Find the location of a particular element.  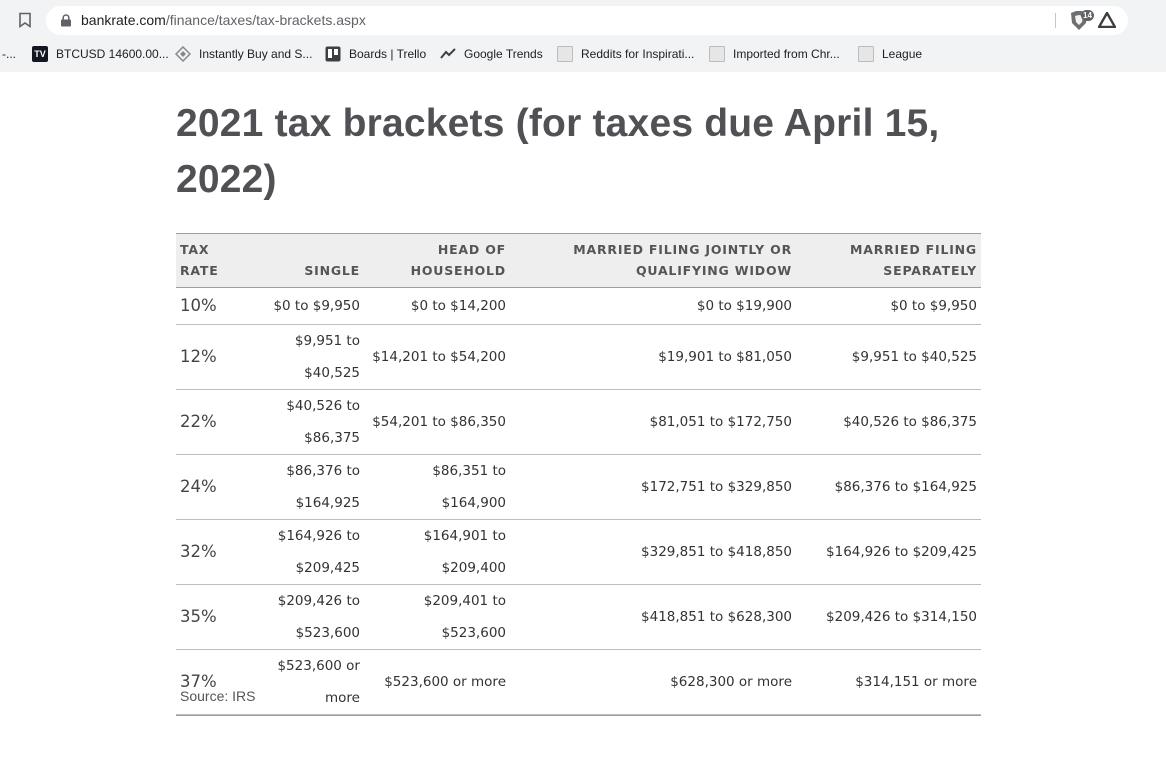

cell-tax-rate: 24% is located at coordinates (208, 487).